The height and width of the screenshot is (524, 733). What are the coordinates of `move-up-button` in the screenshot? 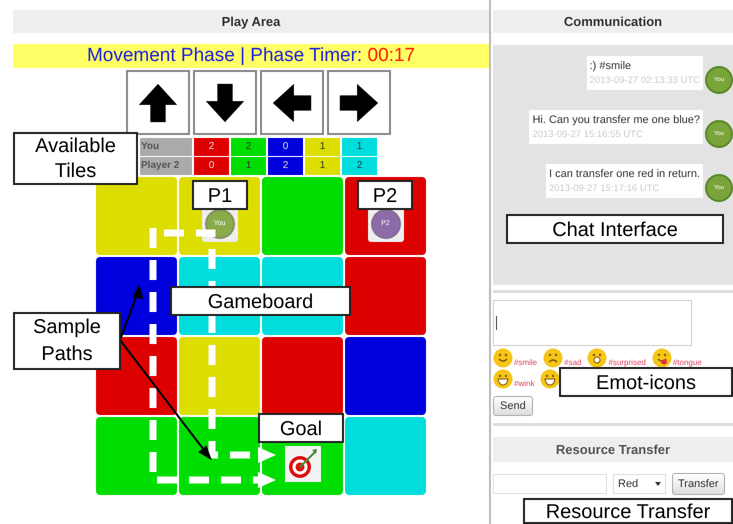 It's located at (158, 102).